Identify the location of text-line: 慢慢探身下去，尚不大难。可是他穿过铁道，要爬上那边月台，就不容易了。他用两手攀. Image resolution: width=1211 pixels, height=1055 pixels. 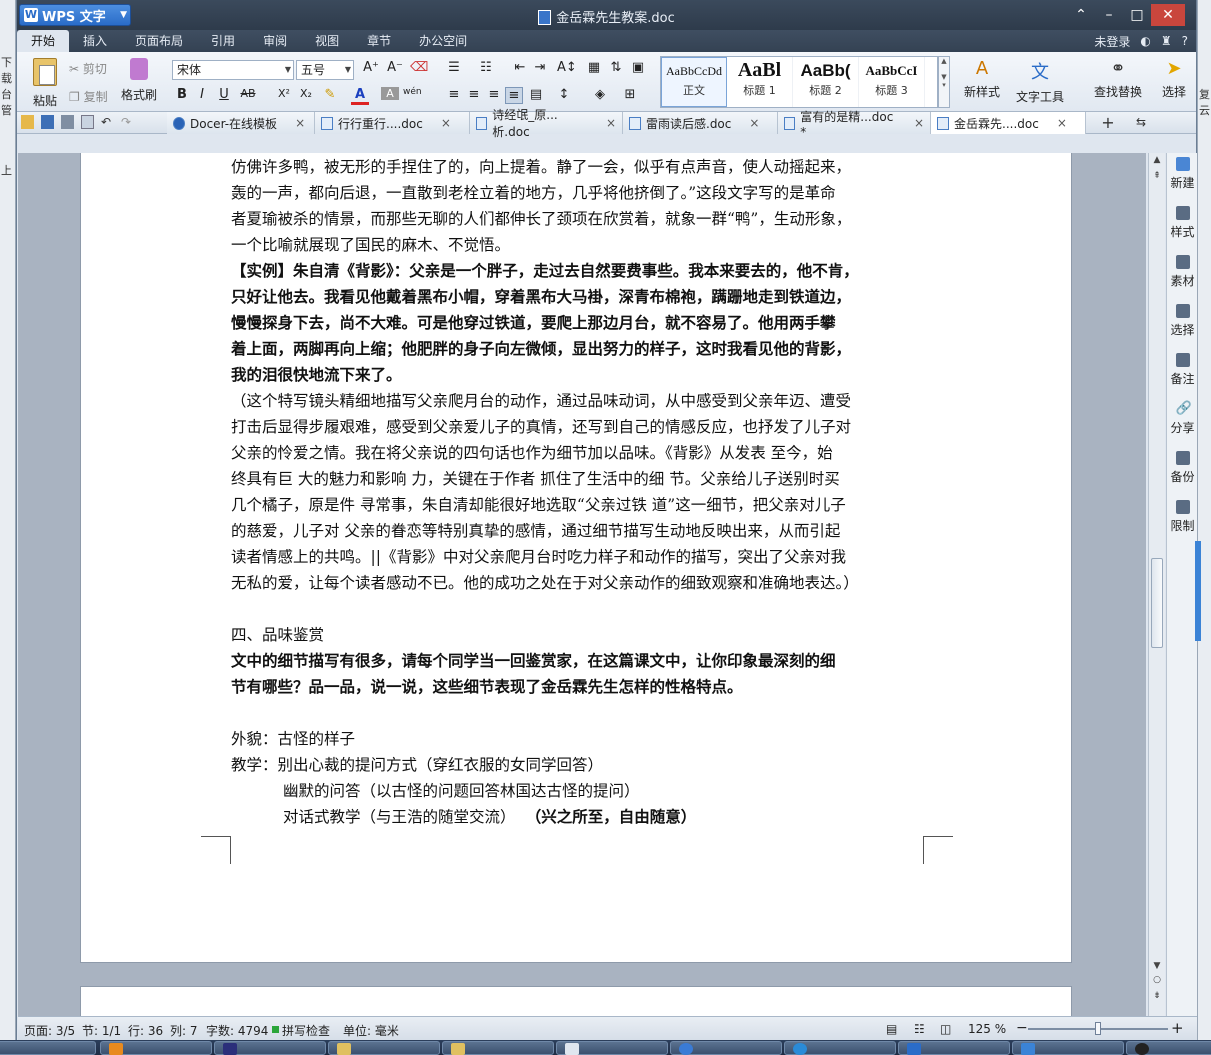
(581, 323).